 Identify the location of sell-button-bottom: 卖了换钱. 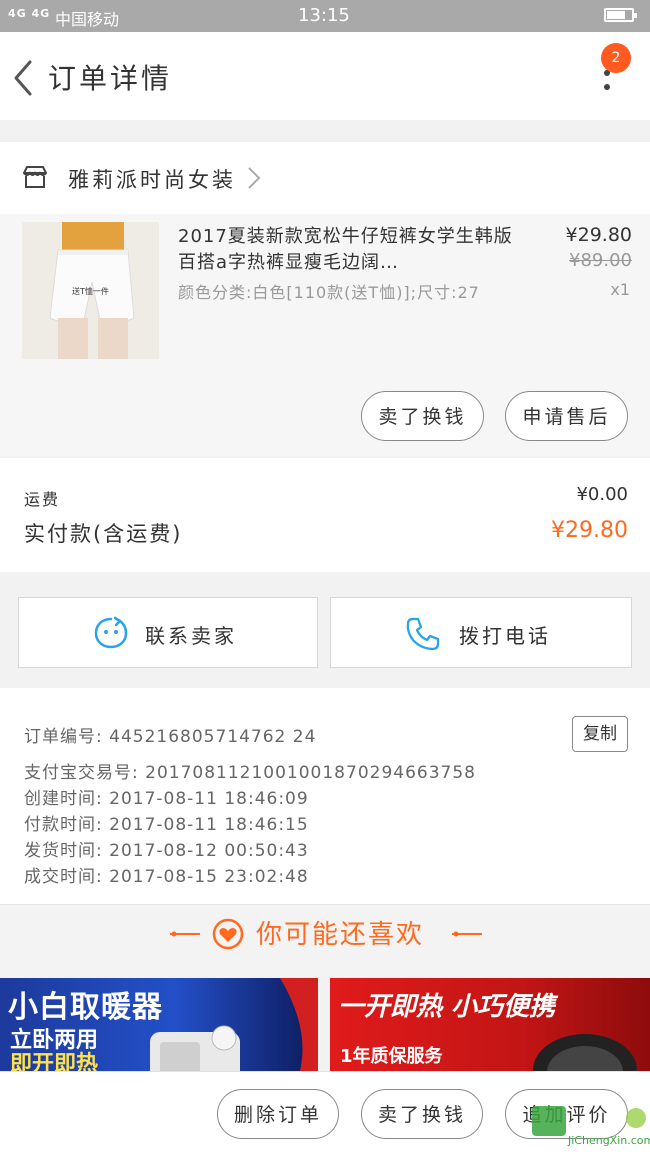
(422, 1114).